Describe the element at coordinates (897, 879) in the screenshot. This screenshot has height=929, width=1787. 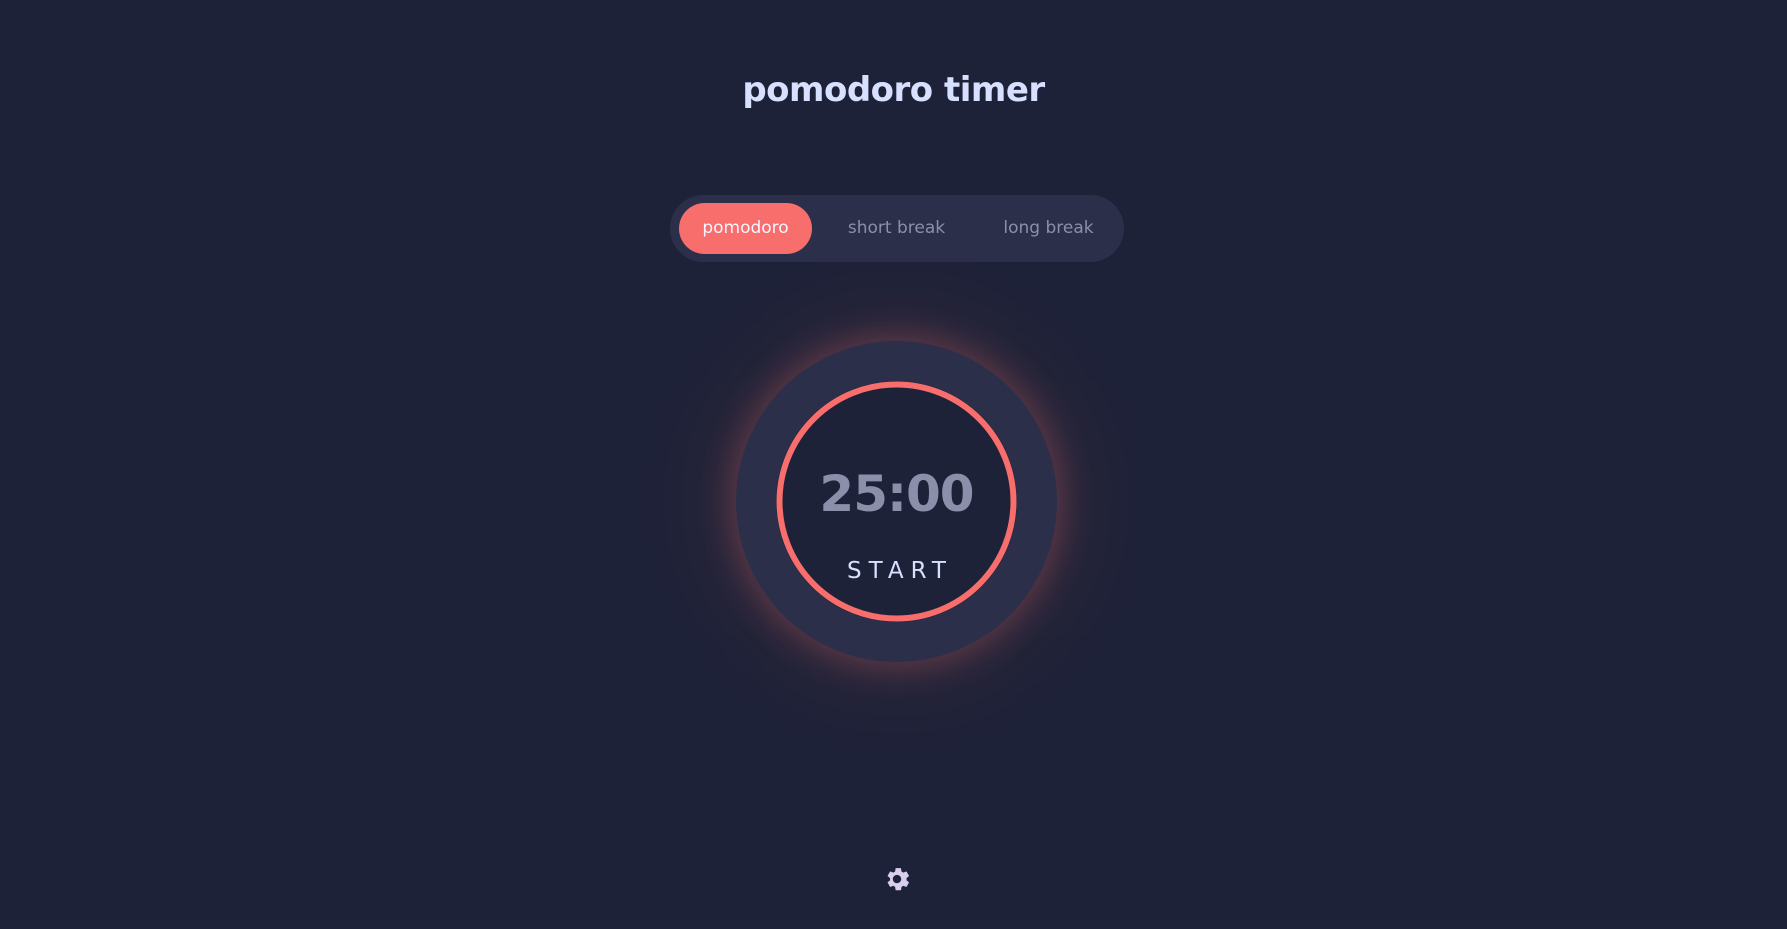
I see `gear-icon` at that location.